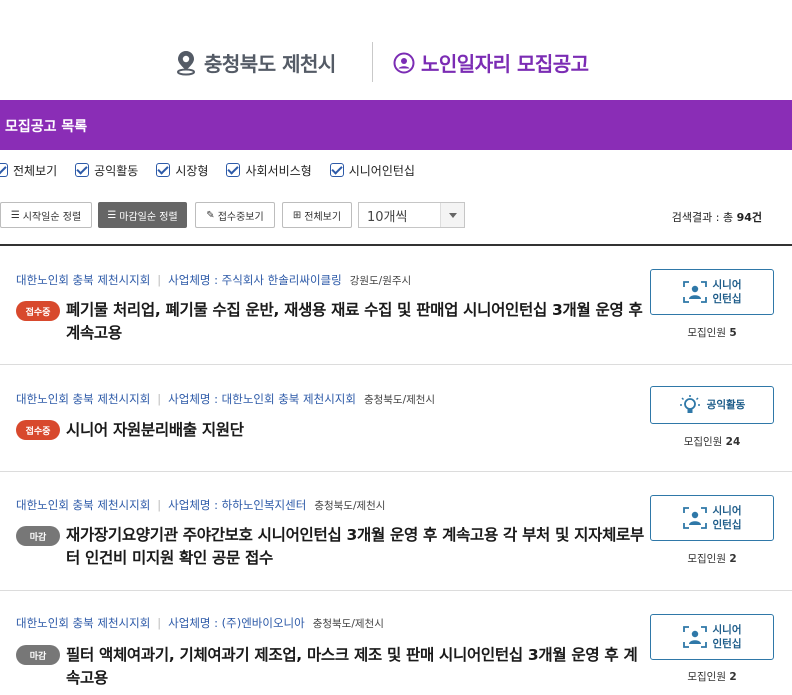 The width and height of the screenshot is (792, 695). I want to click on lightbulb-icon, so click(689, 404).